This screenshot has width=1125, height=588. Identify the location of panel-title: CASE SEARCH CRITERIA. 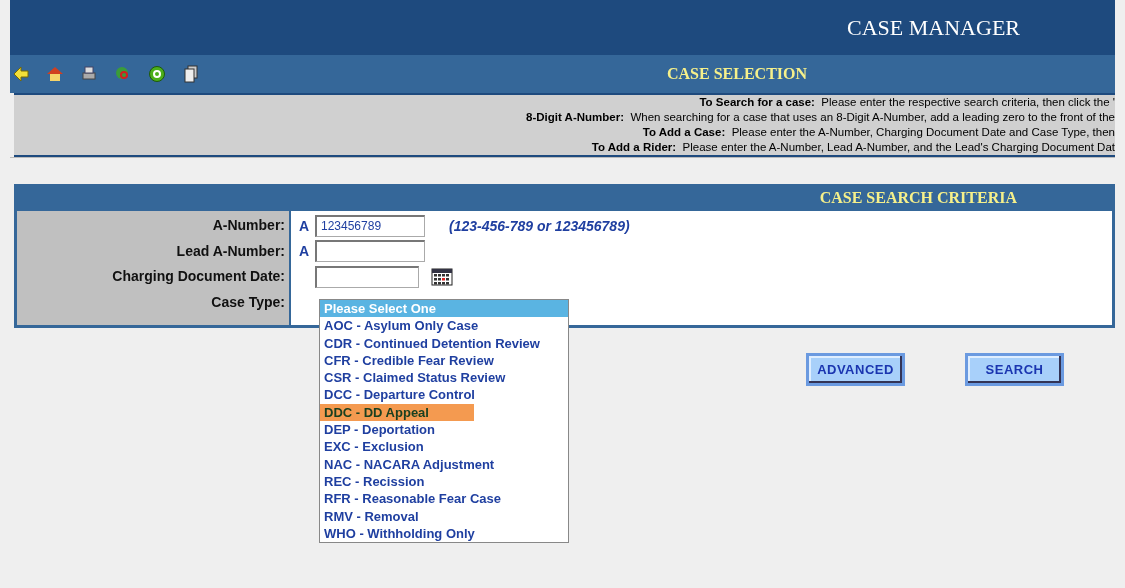
(918, 197).